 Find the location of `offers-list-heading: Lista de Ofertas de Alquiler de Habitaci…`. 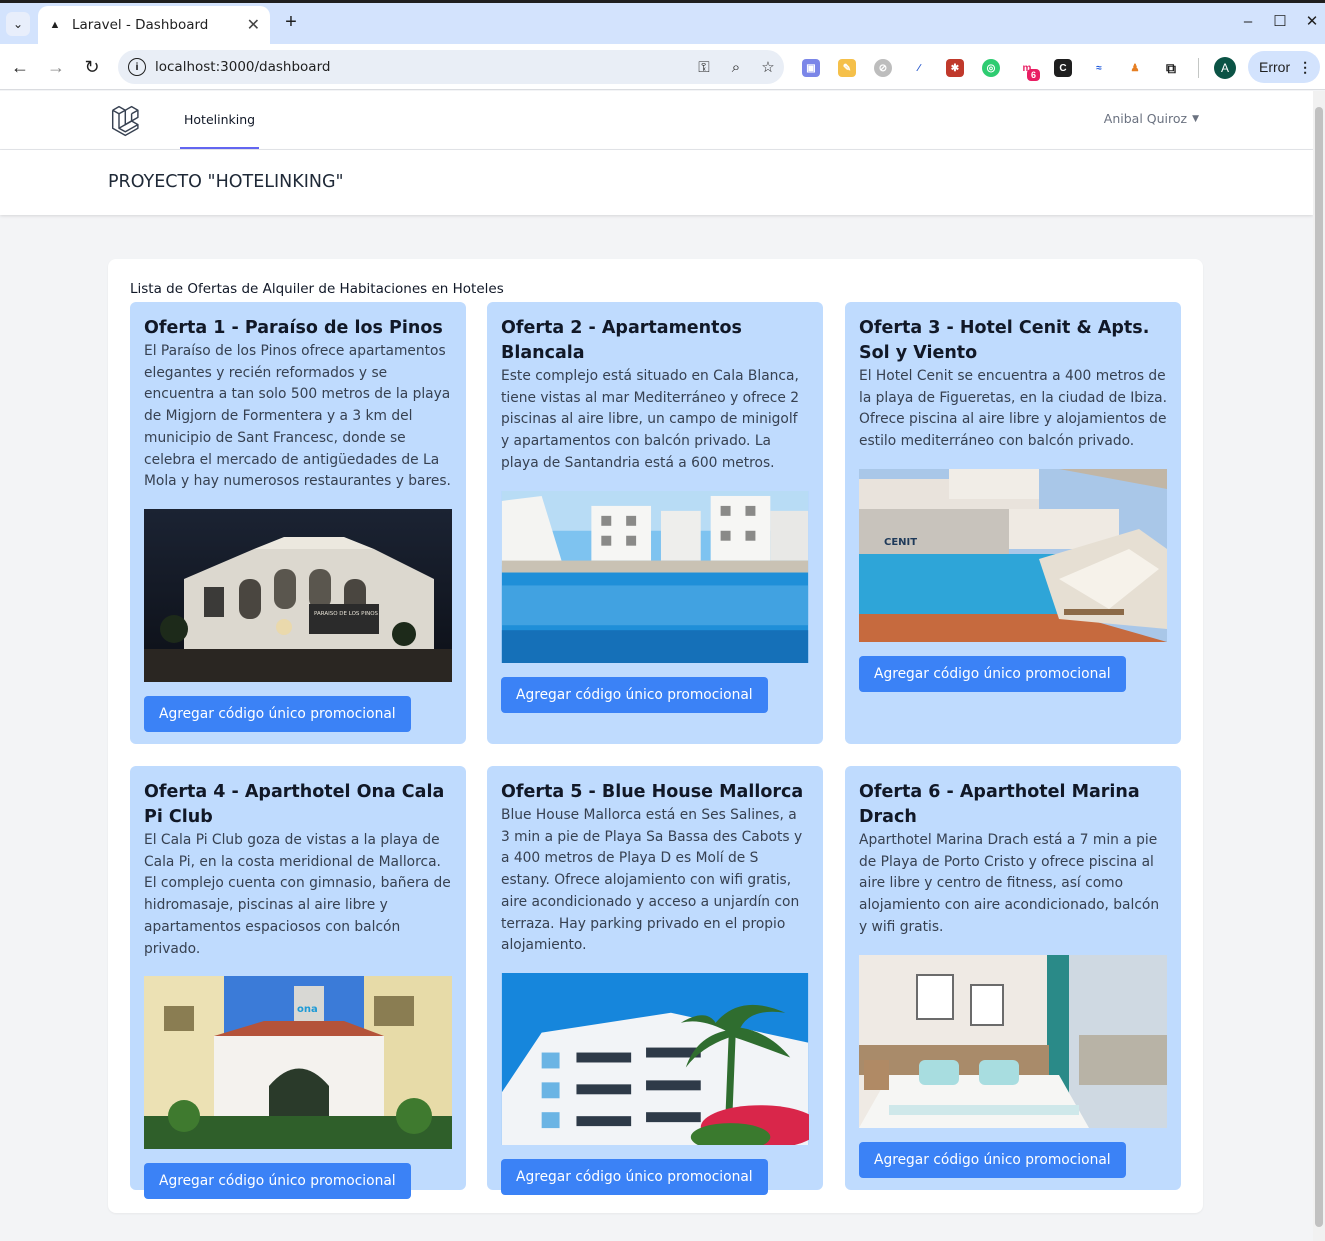

offers-list-heading: Lista de Ofertas de Alquiler de Habitaci… is located at coordinates (317, 289).